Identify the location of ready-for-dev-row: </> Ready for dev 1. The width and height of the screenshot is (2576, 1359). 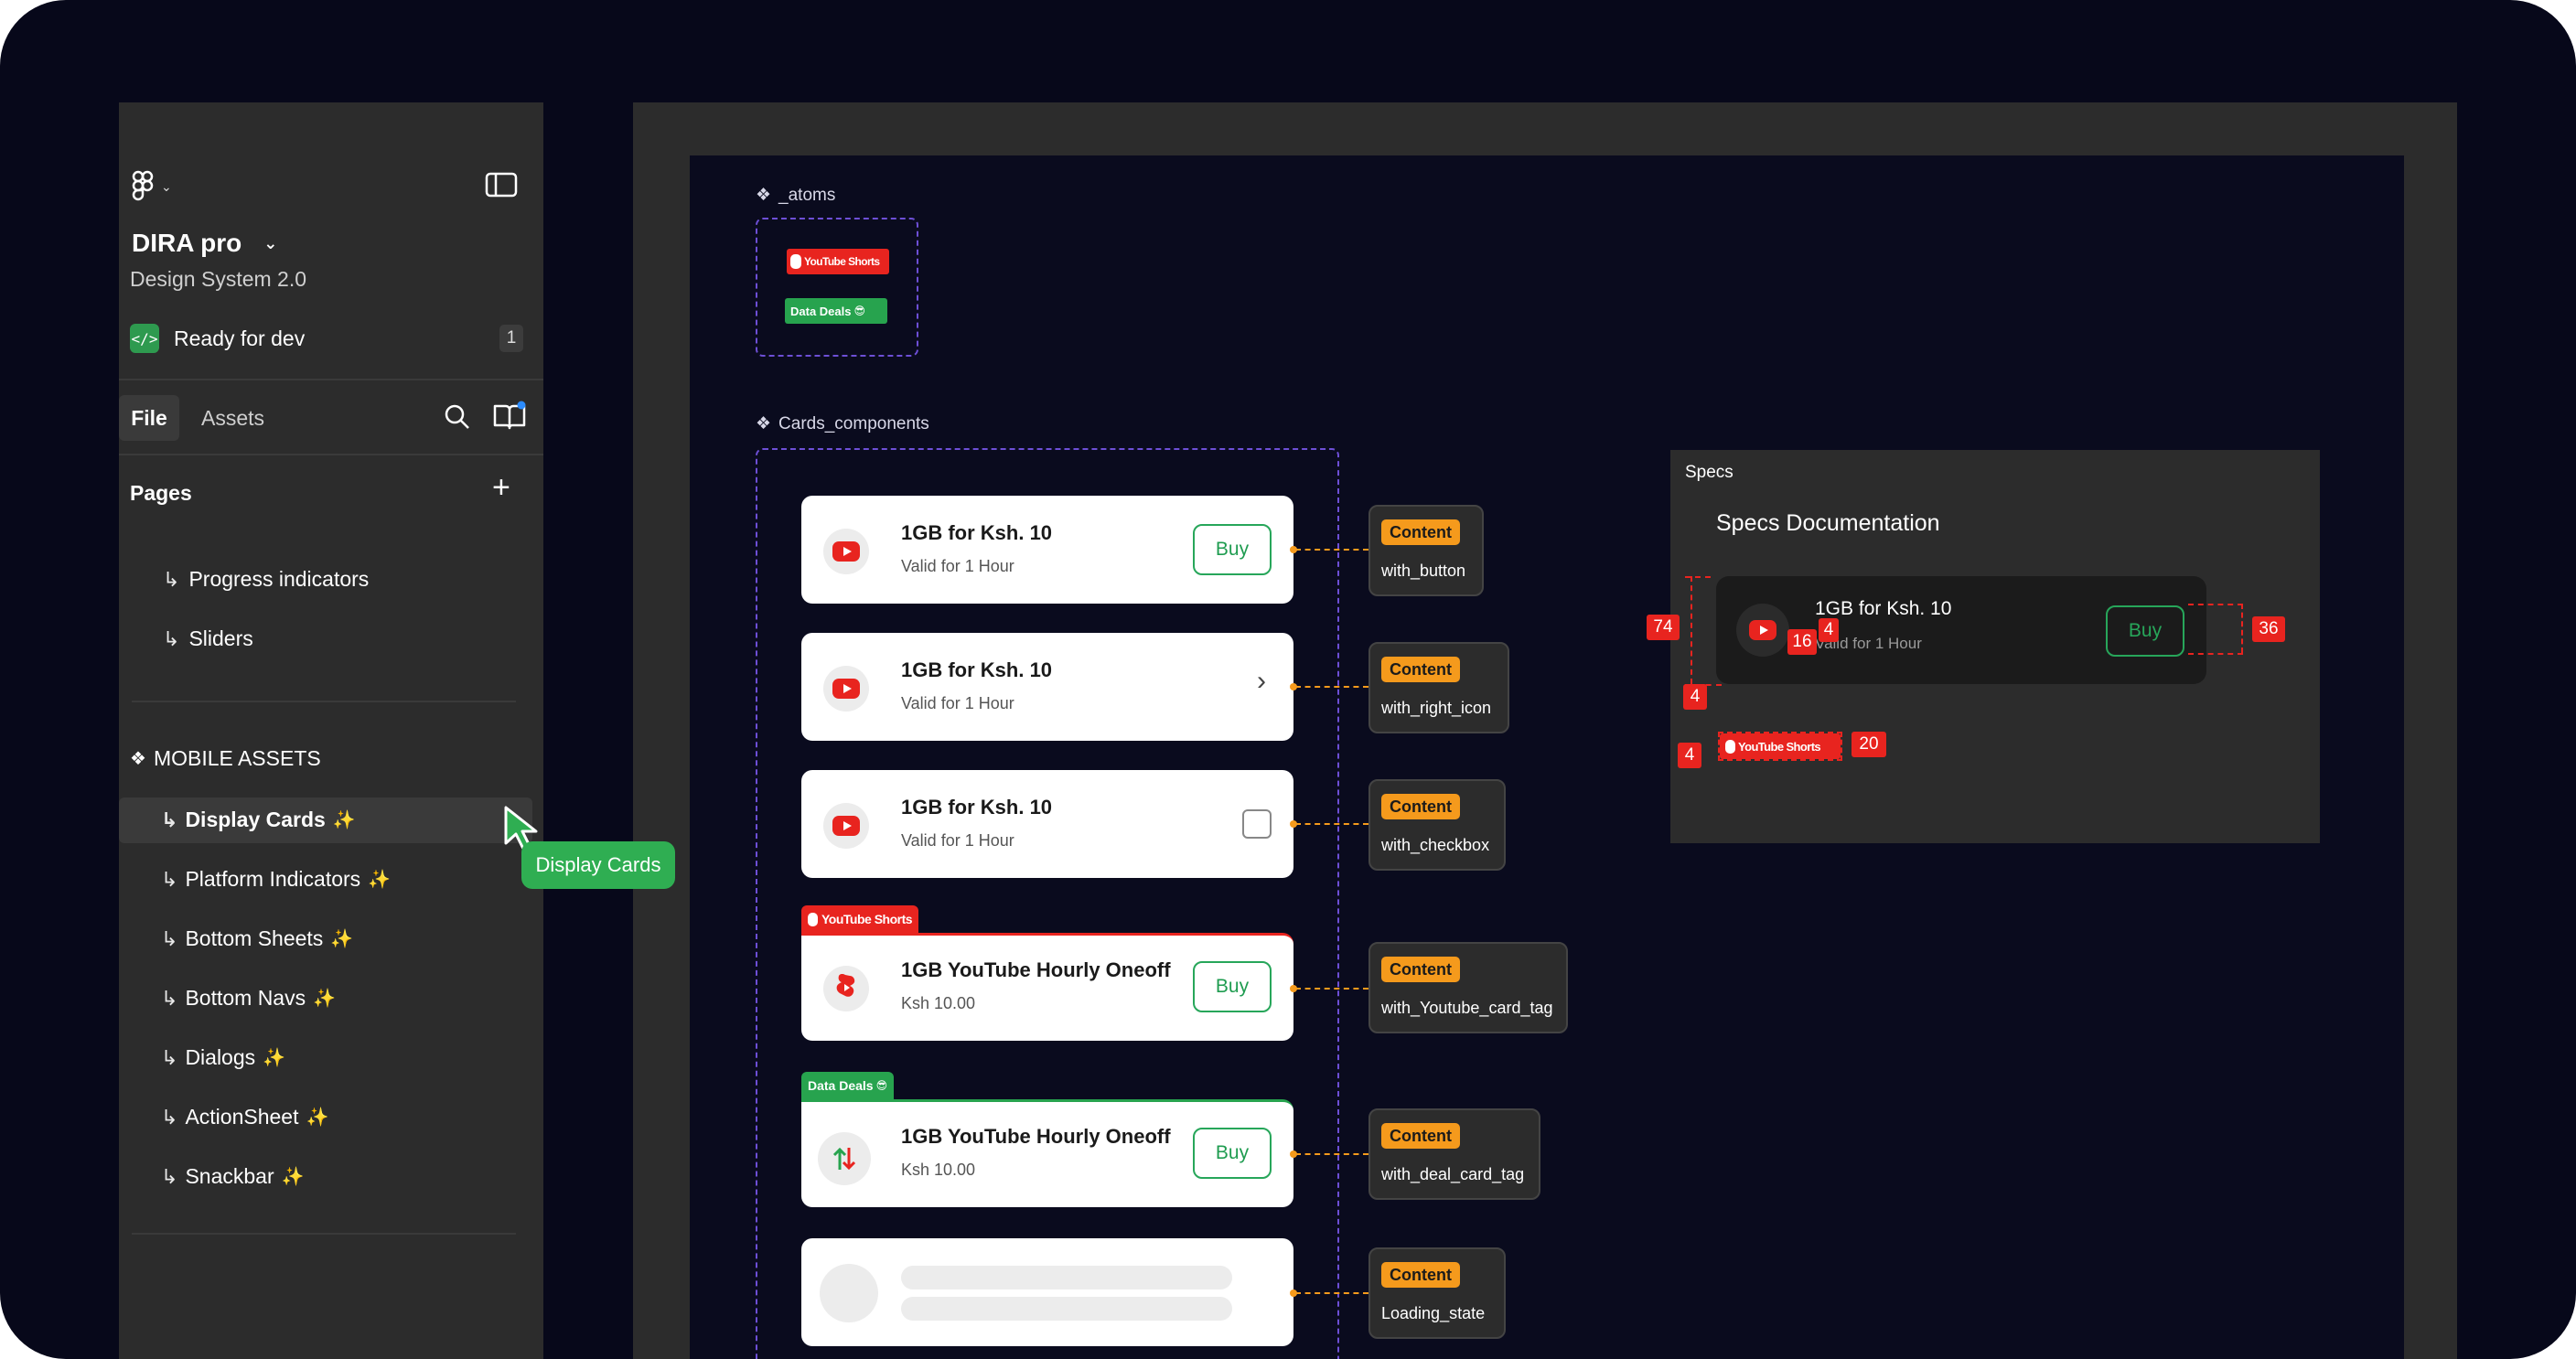
(331, 339).